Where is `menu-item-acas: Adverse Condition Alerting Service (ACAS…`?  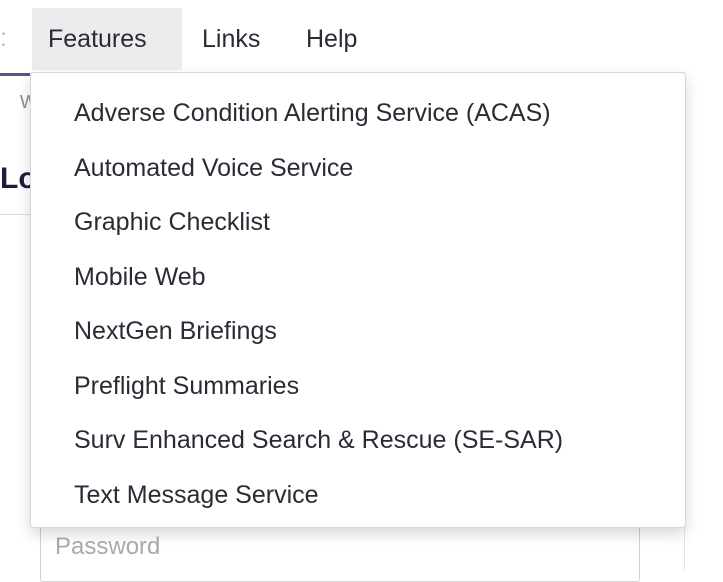
menu-item-acas: Adverse Condition Alerting Service (ACAS… is located at coordinates (358, 113).